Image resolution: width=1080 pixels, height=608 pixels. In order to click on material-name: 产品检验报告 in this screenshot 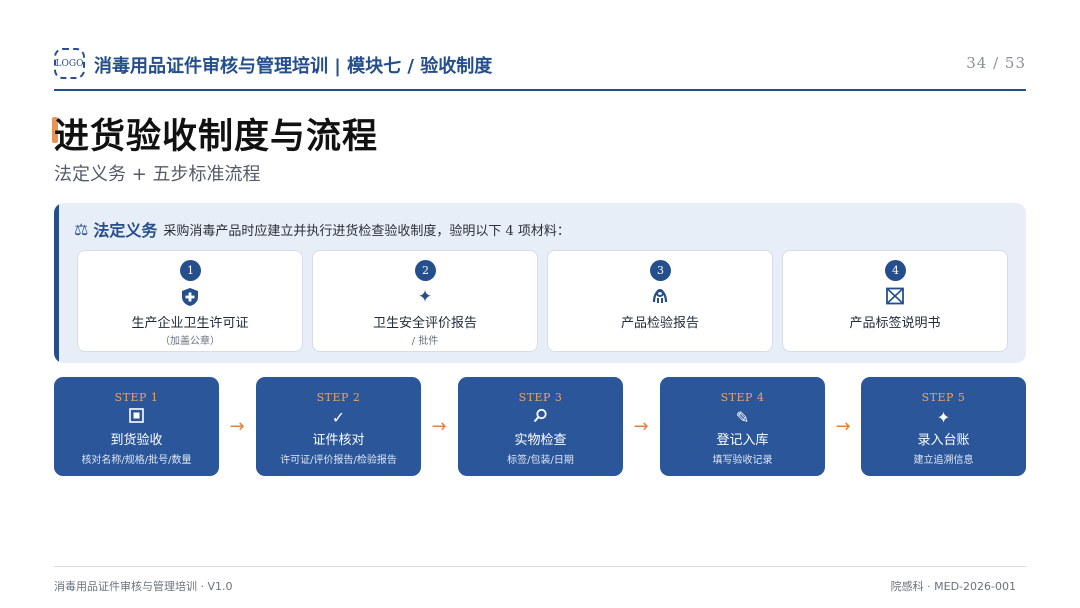, I will do `click(659, 323)`.